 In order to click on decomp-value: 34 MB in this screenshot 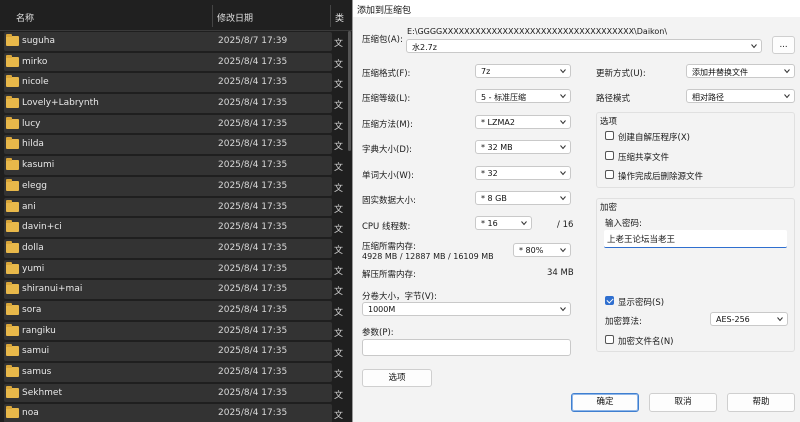, I will do `click(560, 273)`.